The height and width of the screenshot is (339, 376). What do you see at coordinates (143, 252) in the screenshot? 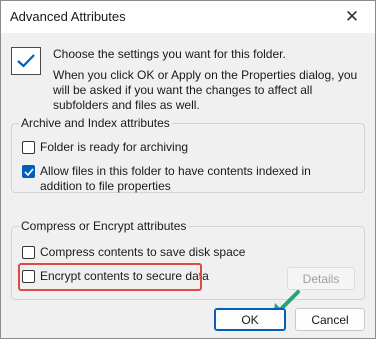
I see `compress-label: Compress contents to save disk space` at bounding box center [143, 252].